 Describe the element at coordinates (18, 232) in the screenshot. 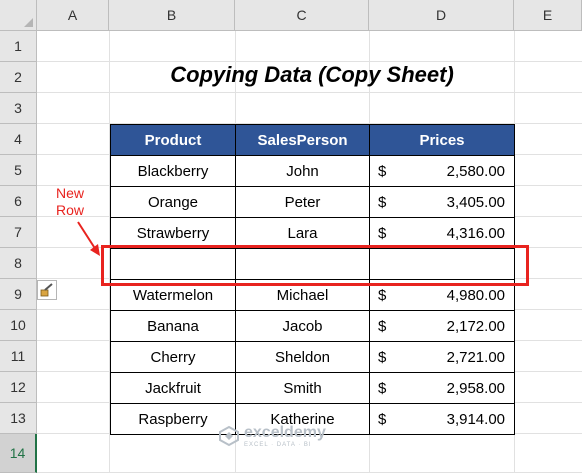

I see `row-header-7: 7` at that location.